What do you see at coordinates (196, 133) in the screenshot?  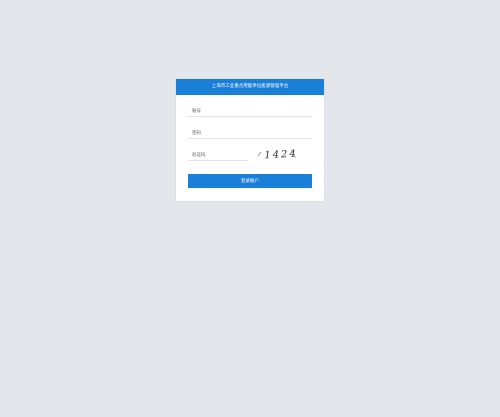 I see `password-placeholder: 密码` at bounding box center [196, 133].